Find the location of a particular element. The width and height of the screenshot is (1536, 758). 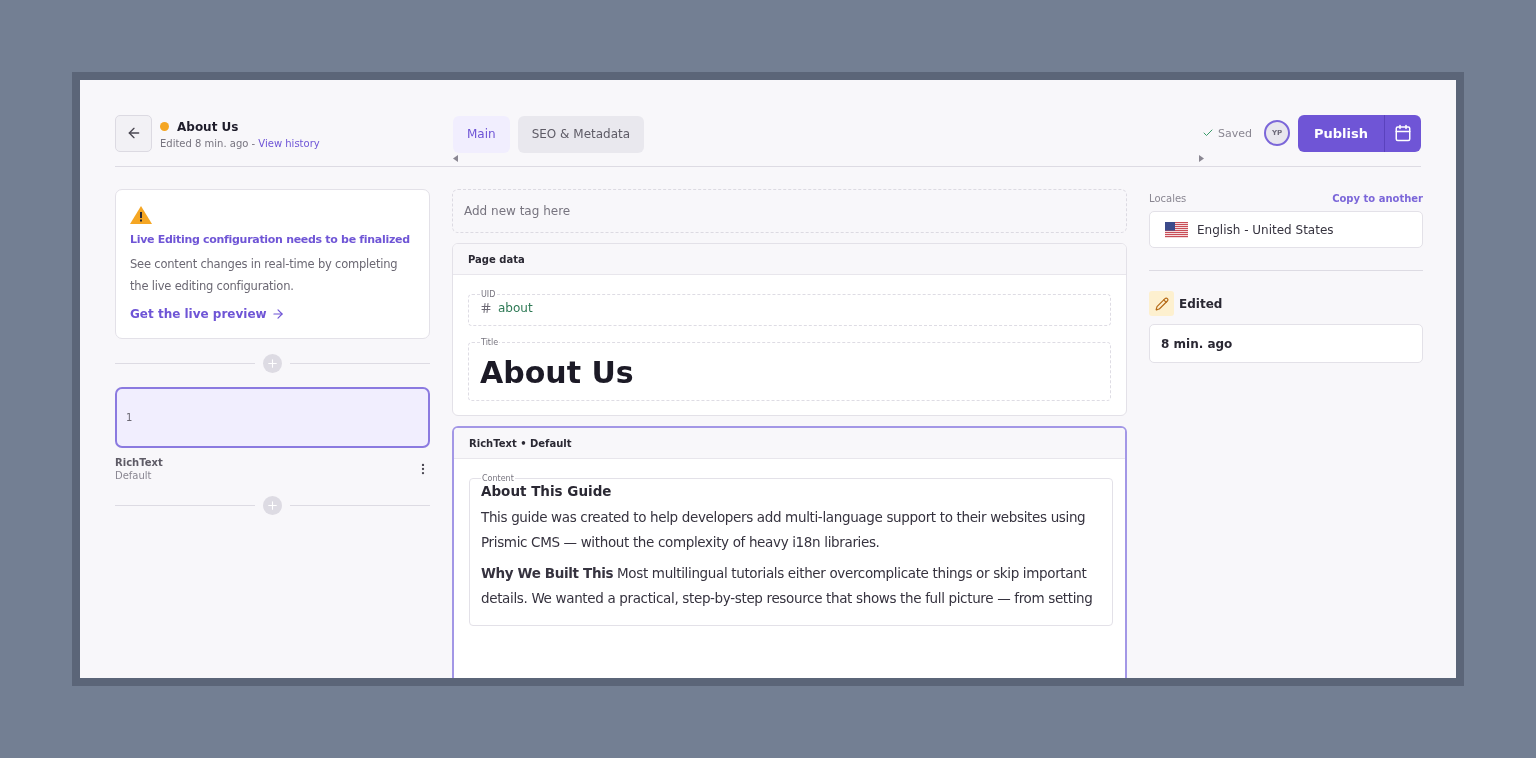

alert-title: Live Editing configuration needs to be finalized is located at coordinates (270, 240).